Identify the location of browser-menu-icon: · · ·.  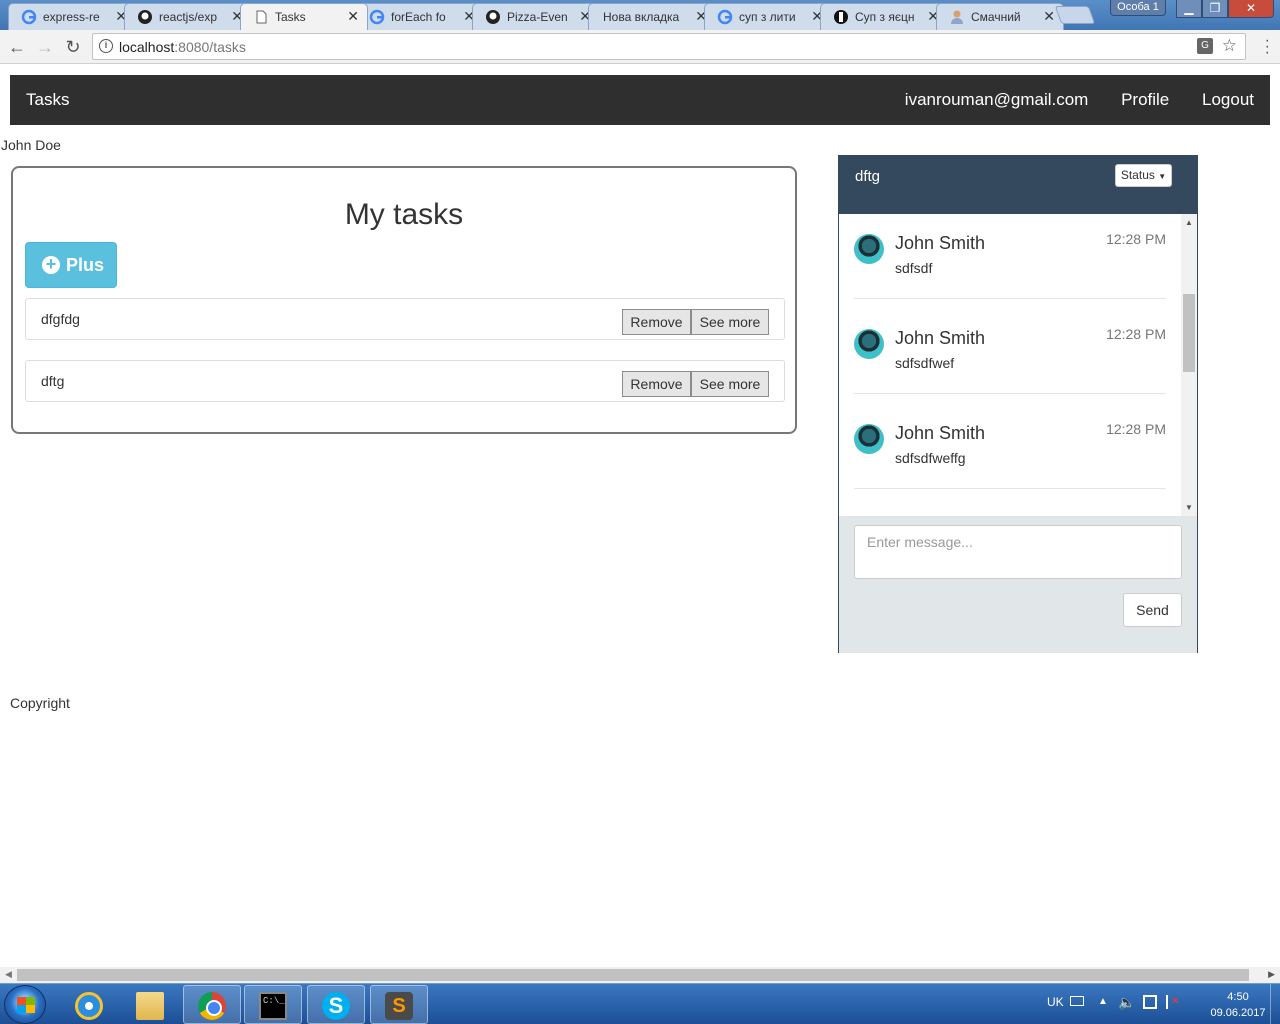
(1267, 47).